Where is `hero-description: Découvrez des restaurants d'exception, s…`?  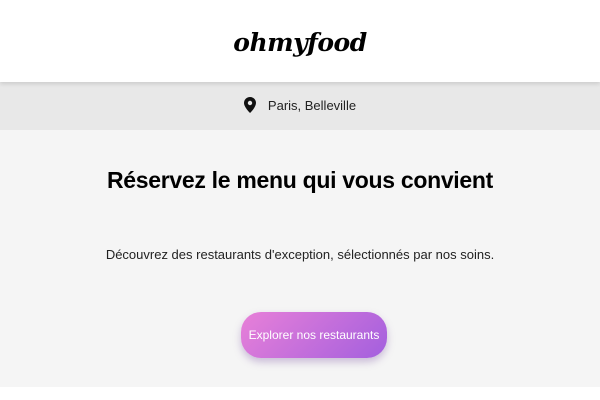
hero-description: Découvrez des restaurants d'exception, s… is located at coordinates (300, 254).